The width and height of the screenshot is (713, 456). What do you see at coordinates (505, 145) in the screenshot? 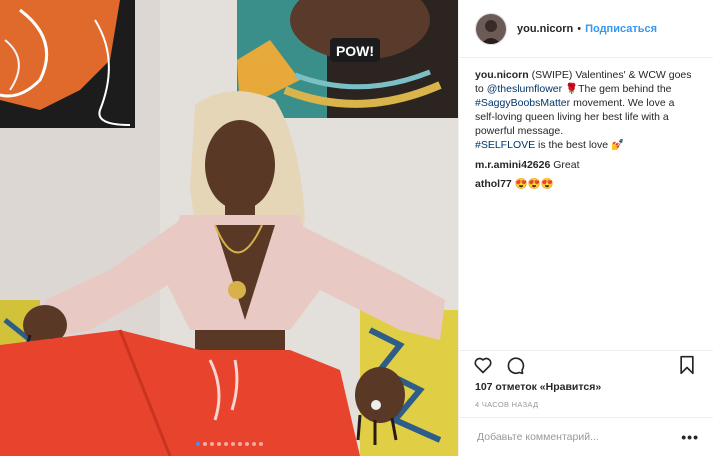
I see `hashtag-link-2: #SELFLOVE` at bounding box center [505, 145].